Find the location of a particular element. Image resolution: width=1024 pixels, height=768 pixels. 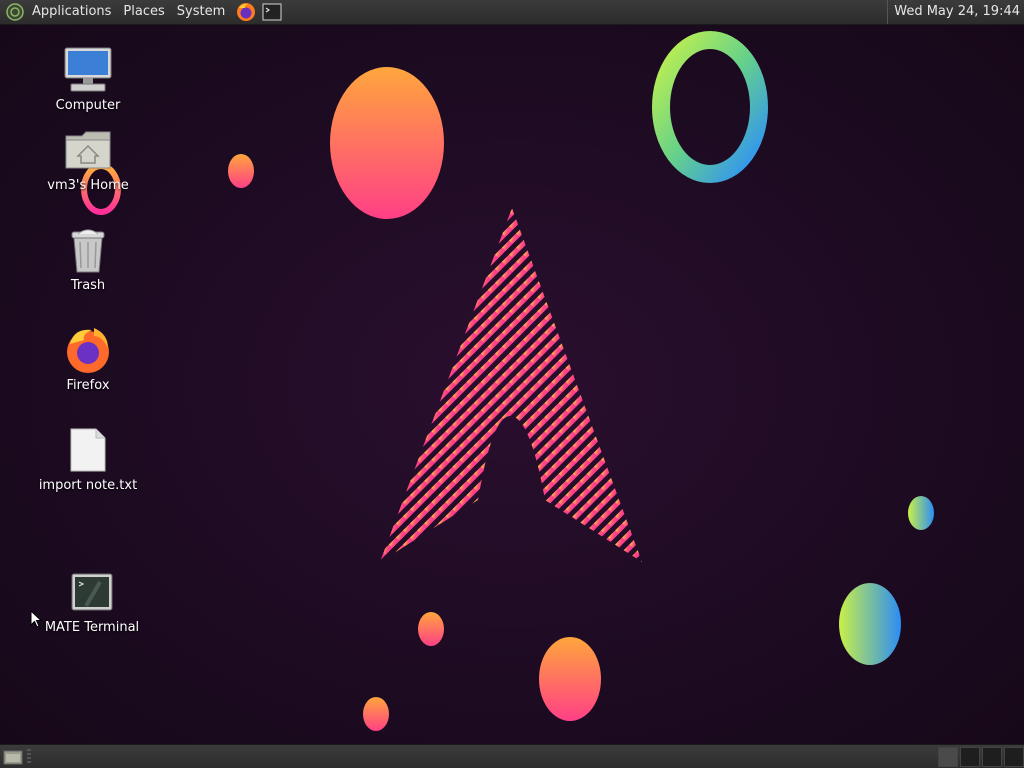

terminal-icon is located at coordinates (92, 592).